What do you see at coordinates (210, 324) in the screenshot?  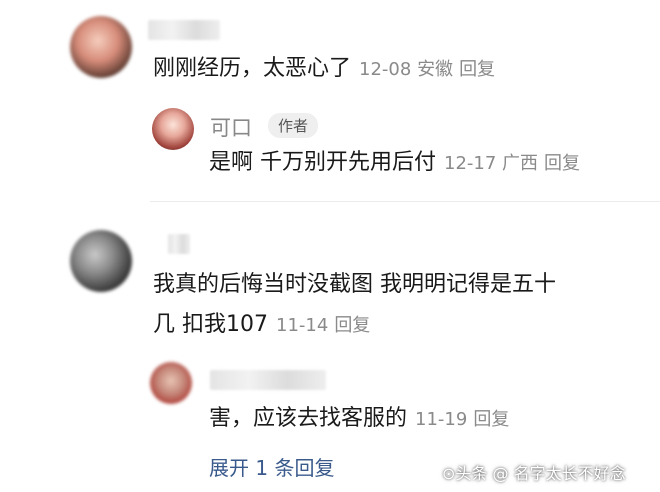 I see `comment-body: 几 扣我107` at bounding box center [210, 324].